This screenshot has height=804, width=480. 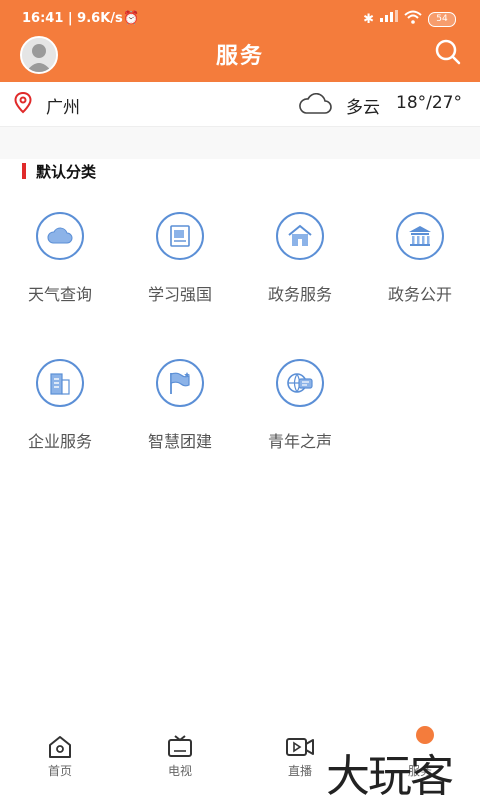 What do you see at coordinates (420, 236) in the screenshot?
I see `government-building-icon` at bounding box center [420, 236].